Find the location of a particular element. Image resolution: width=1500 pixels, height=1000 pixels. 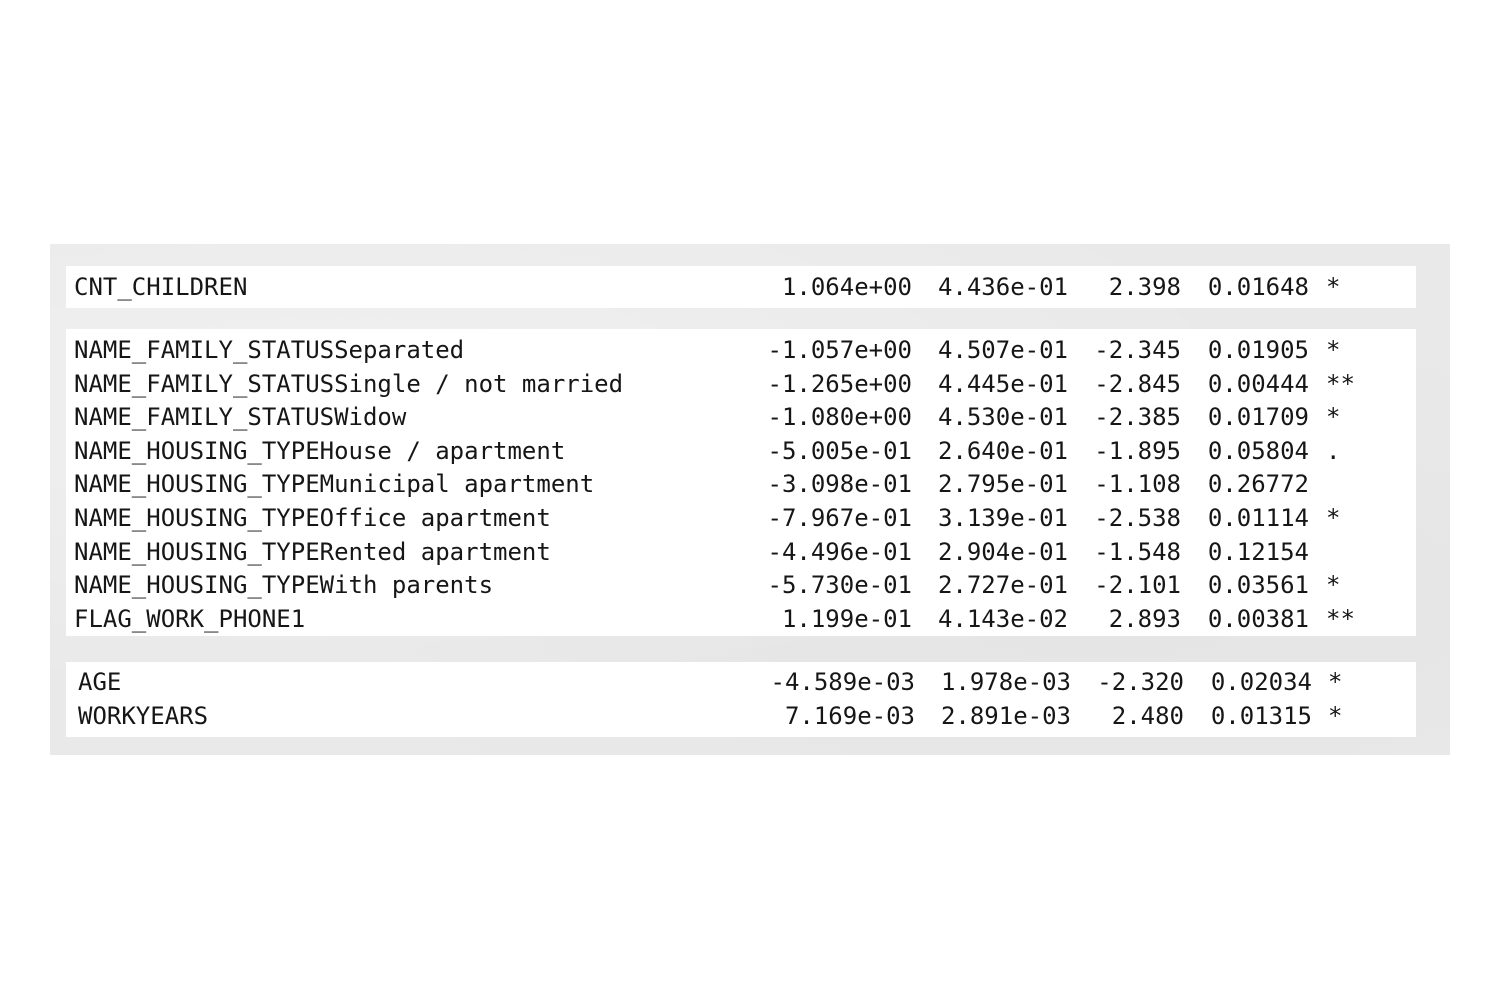

std-error-value: 2.795e-01 is located at coordinates (1002, 484).